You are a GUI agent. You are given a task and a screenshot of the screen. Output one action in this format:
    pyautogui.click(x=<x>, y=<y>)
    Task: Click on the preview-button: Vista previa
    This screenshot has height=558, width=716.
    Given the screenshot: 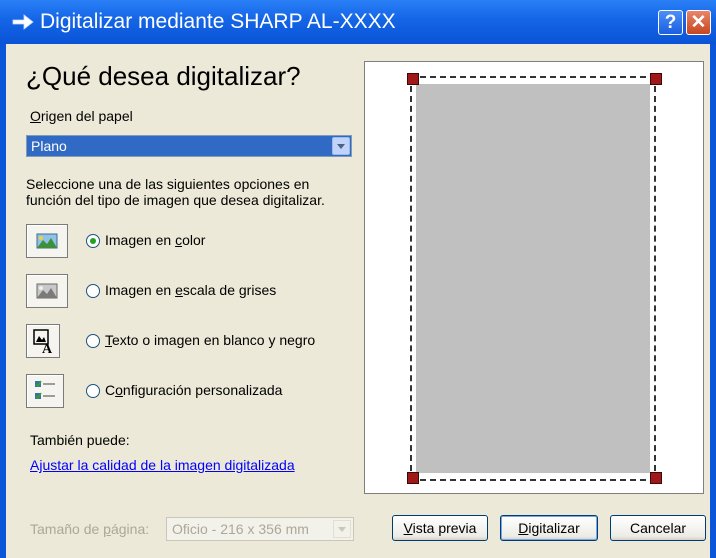 What is the action you would take?
    pyautogui.click(x=440, y=528)
    